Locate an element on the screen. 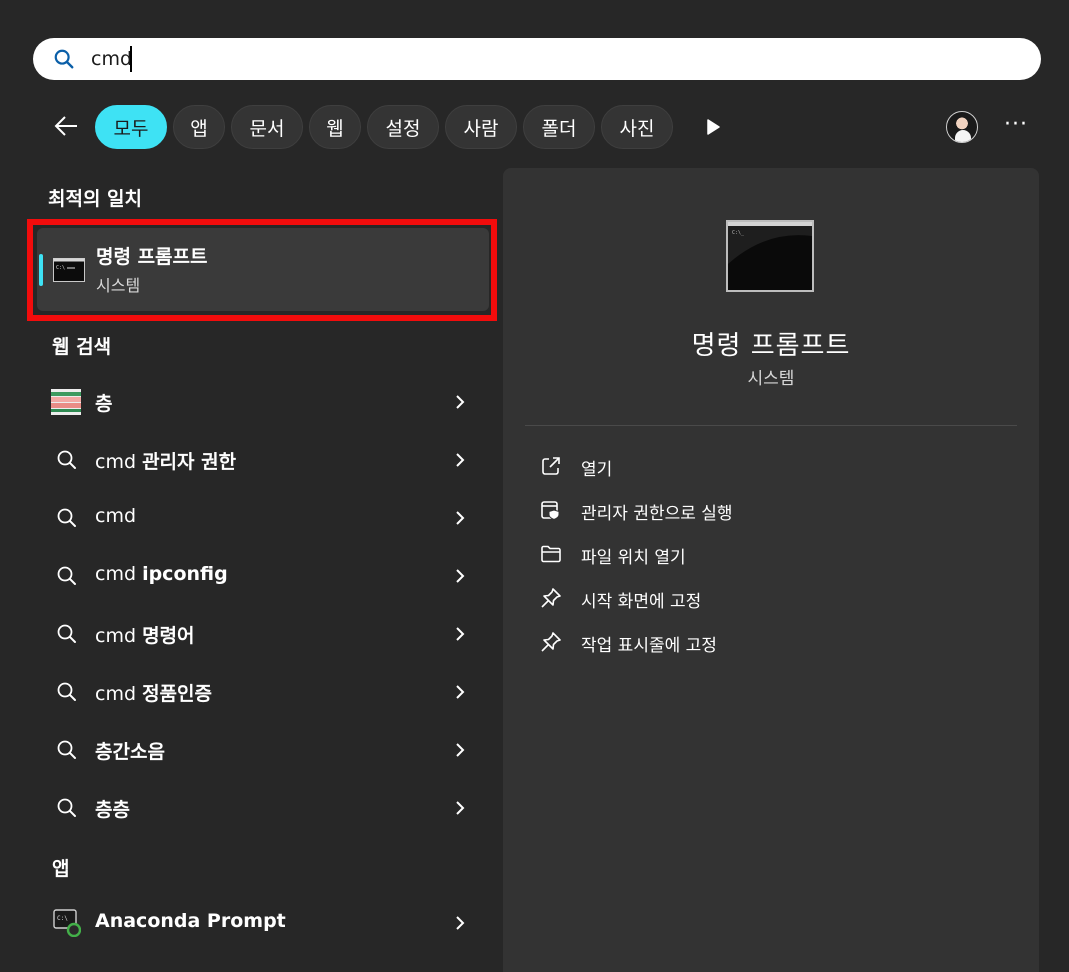 The image size is (1069, 972). chip-web: 웹 is located at coordinates (335, 127).